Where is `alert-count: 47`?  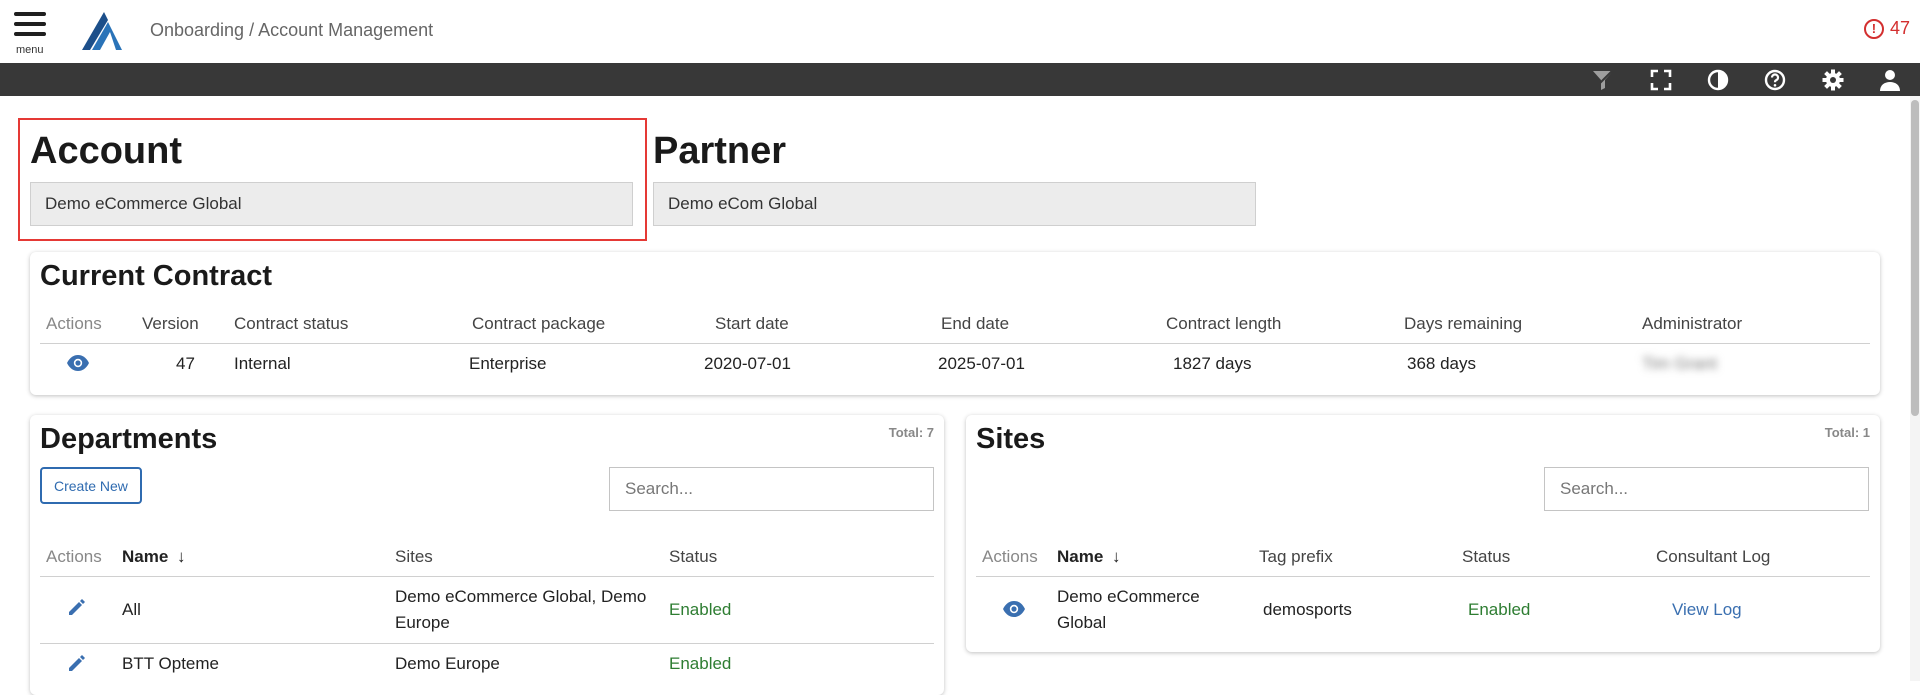 alert-count: 47 is located at coordinates (1899, 28).